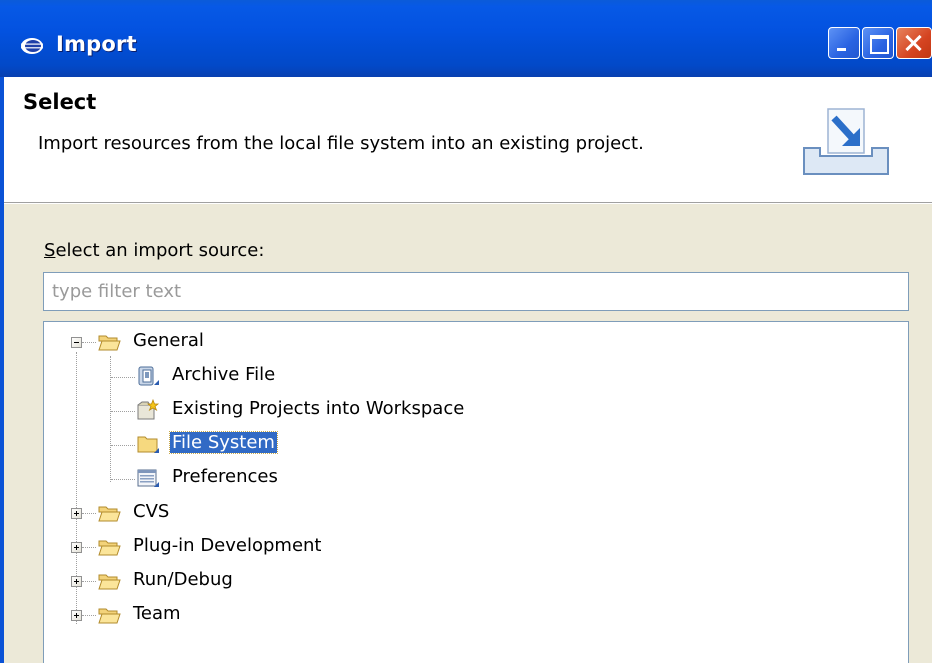 The height and width of the screenshot is (663, 932). What do you see at coordinates (223, 442) in the screenshot?
I see `tree-item-file-system: File System` at bounding box center [223, 442].